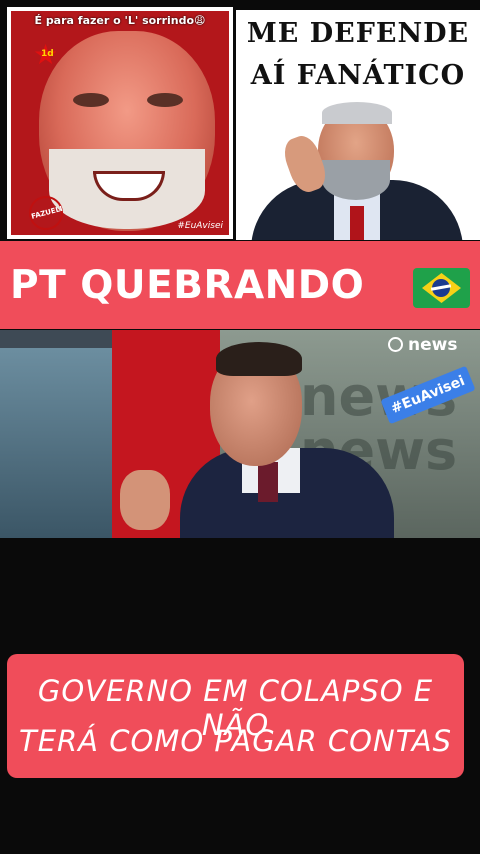 The height and width of the screenshot is (854, 480). What do you see at coordinates (47, 54) in the screenshot?
I see `star-badge-label: 1d` at bounding box center [47, 54].